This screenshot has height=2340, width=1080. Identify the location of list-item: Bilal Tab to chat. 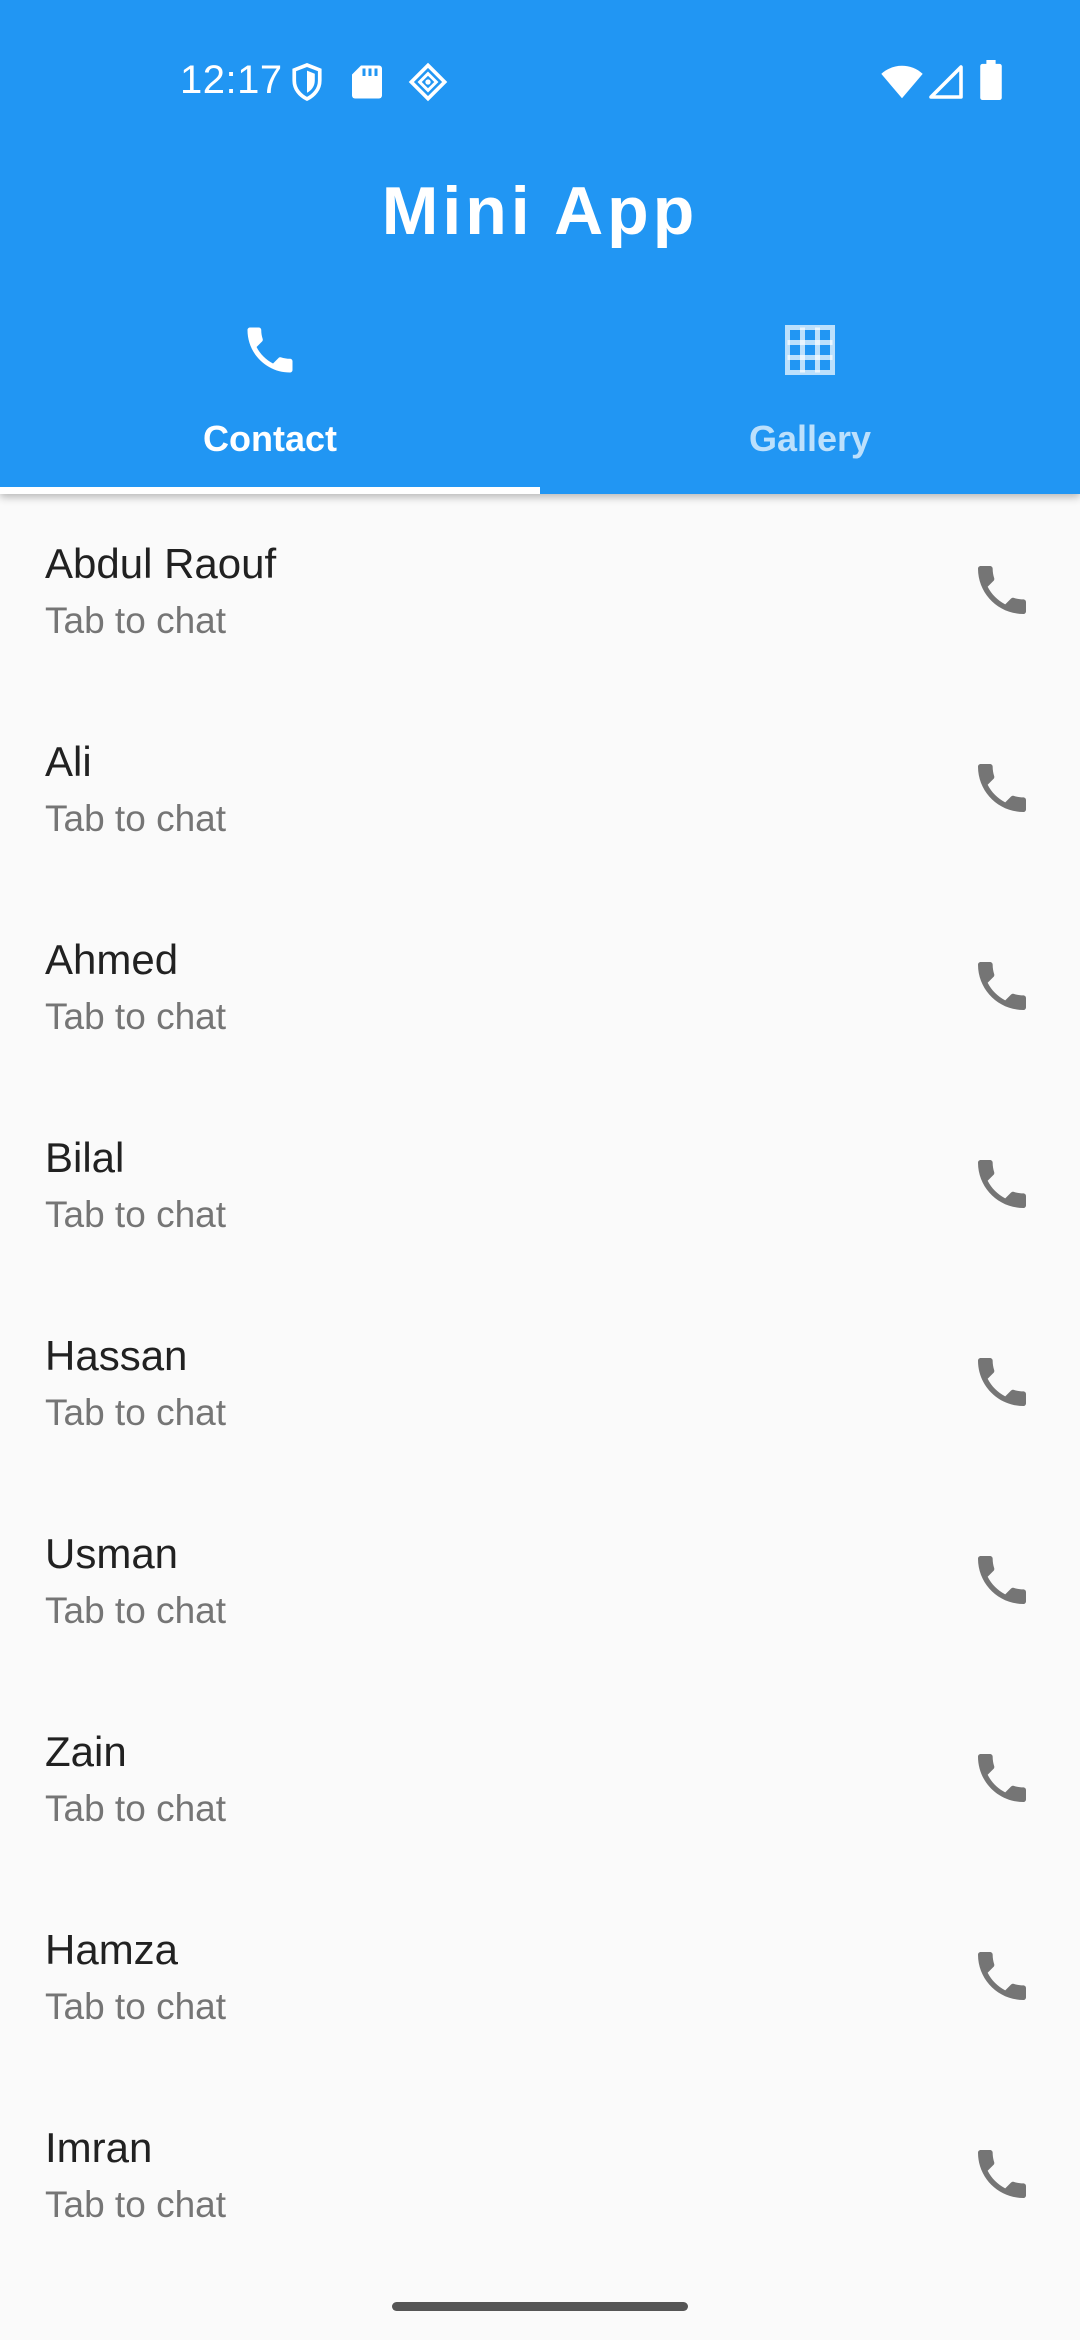
(540, 1187).